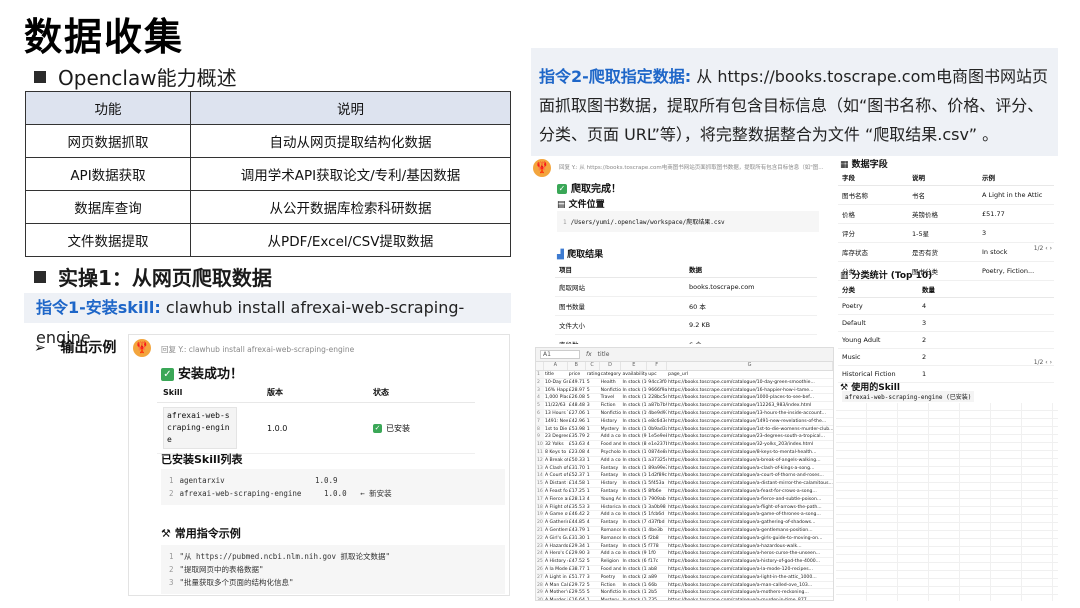 This screenshot has width=1080, height=608. What do you see at coordinates (657, 499) in the screenshot?
I see `sheet-cell: 7909ab` at bounding box center [657, 499].